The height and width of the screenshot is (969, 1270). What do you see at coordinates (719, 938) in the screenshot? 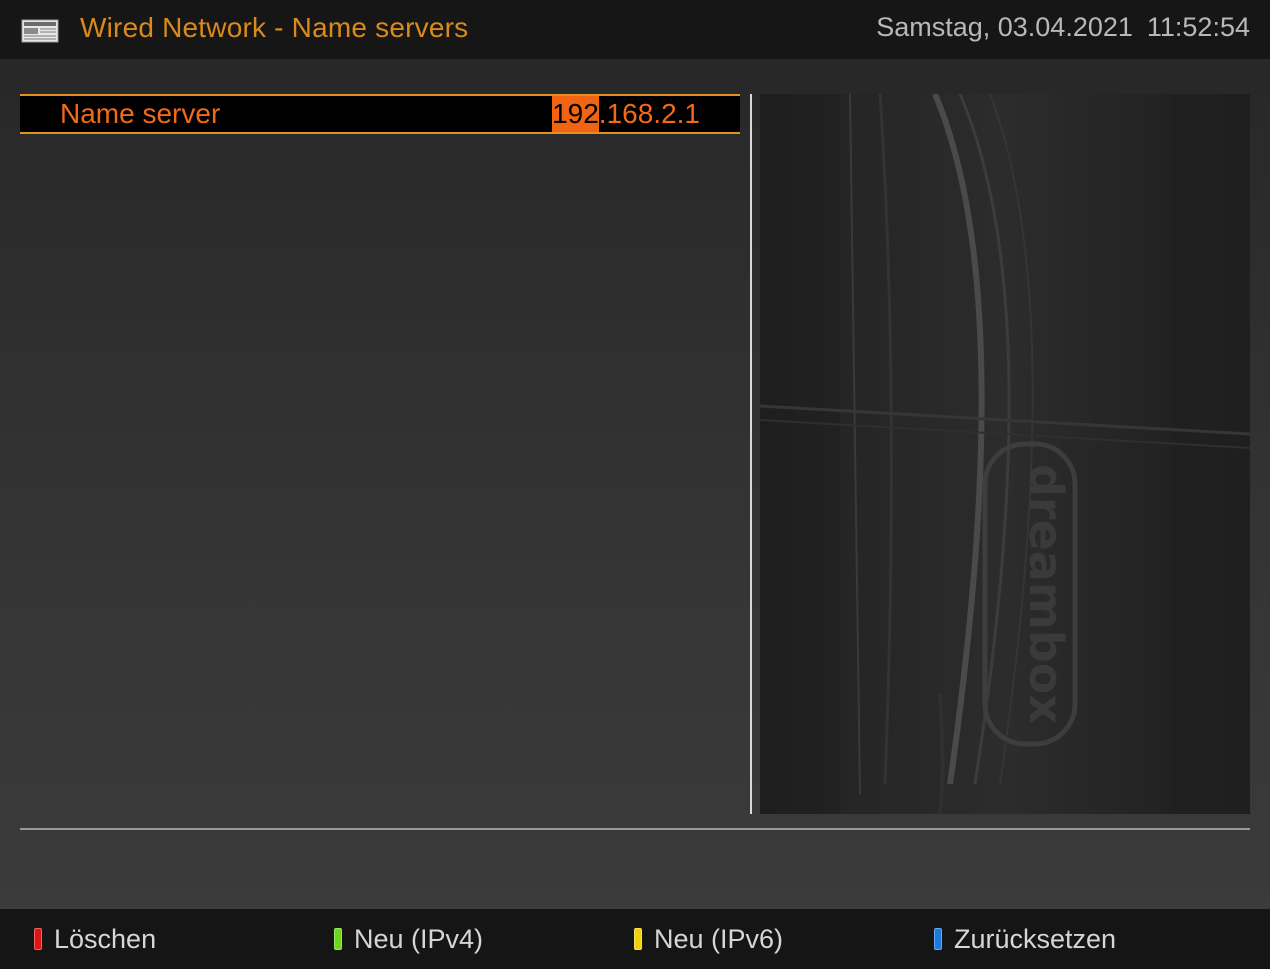
I see `new-ipv6-button-label: Neu (IPv6)` at bounding box center [719, 938].